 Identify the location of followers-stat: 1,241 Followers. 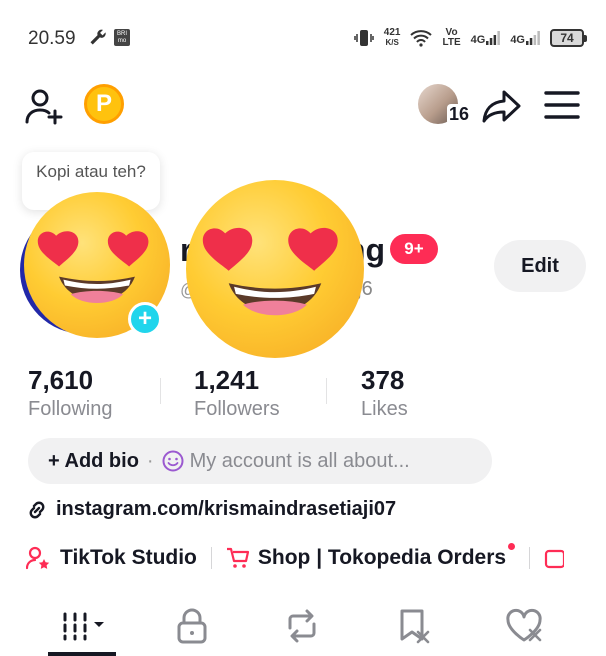
(237, 393).